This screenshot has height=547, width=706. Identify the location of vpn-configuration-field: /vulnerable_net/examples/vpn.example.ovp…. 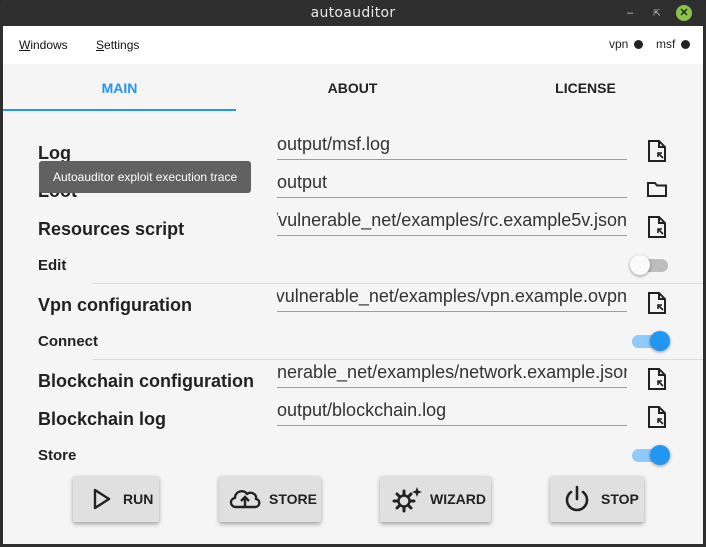
(452, 297).